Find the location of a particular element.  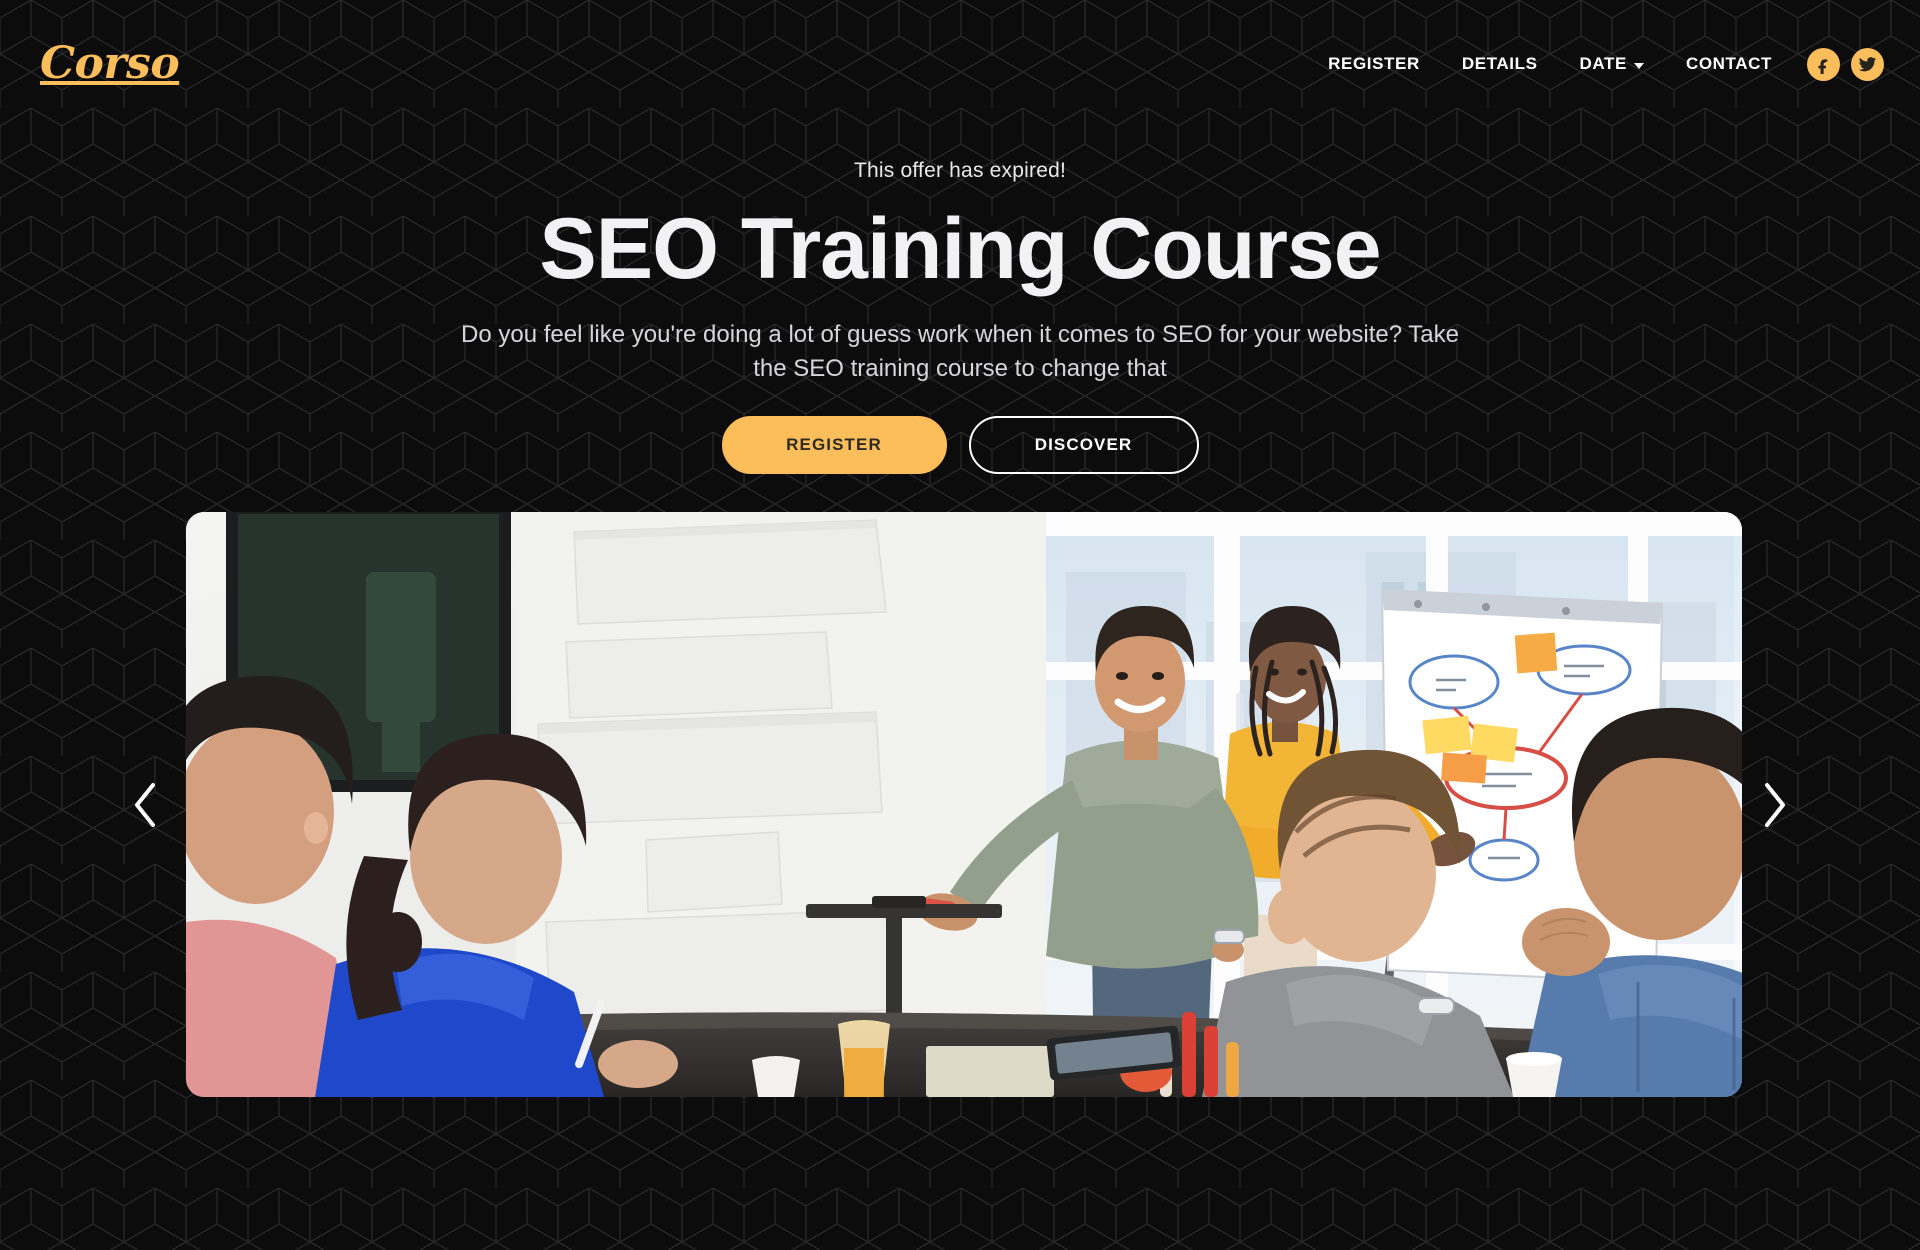

nav-item-details: DETAILS is located at coordinates (1500, 64).